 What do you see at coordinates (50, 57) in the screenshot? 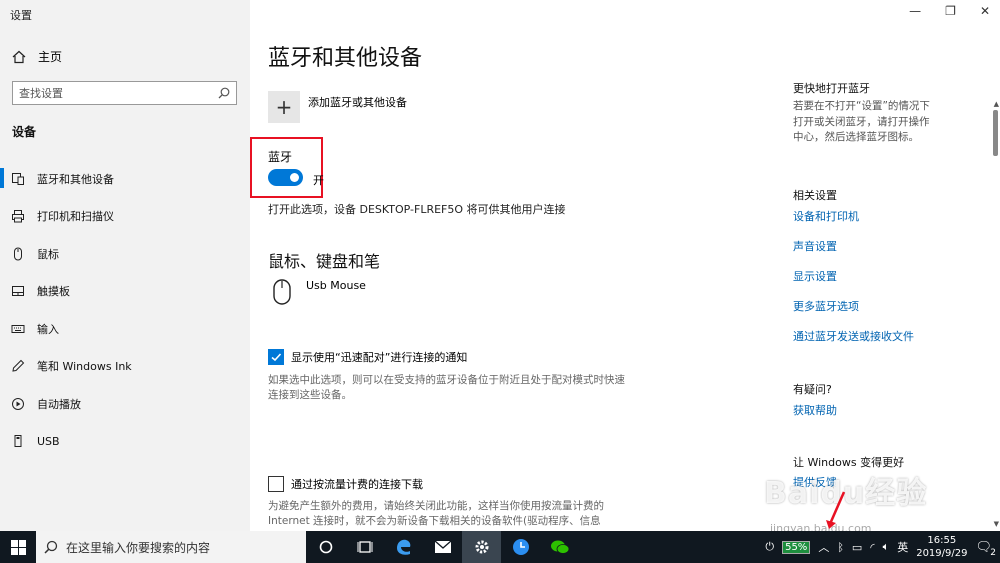
I see `home-label: 主页` at bounding box center [50, 57].